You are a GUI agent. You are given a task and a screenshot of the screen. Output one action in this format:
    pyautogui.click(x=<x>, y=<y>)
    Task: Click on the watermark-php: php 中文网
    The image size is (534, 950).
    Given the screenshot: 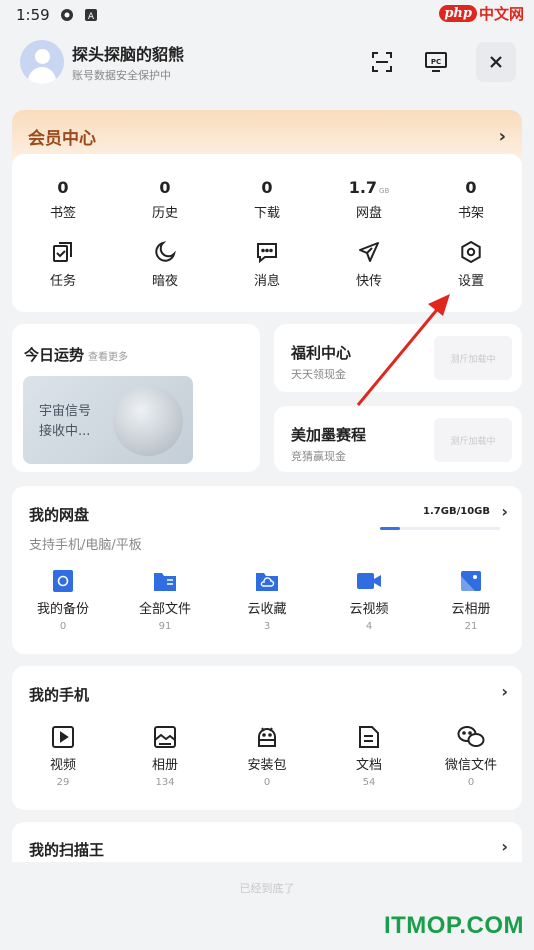 What is the action you would take?
    pyautogui.click(x=481, y=13)
    